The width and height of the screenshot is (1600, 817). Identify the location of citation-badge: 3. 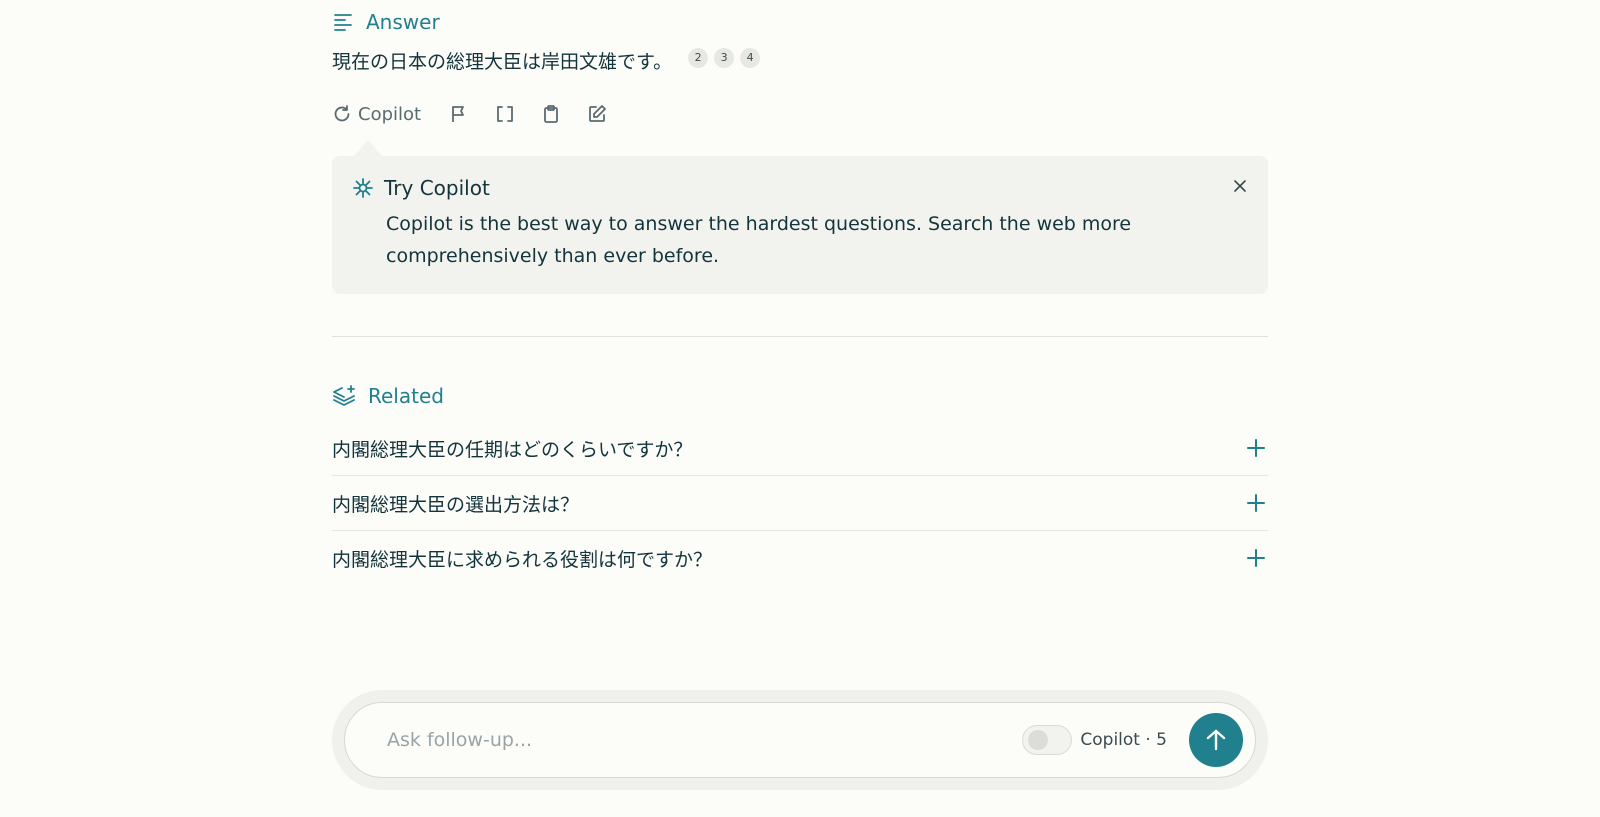
(724, 58).